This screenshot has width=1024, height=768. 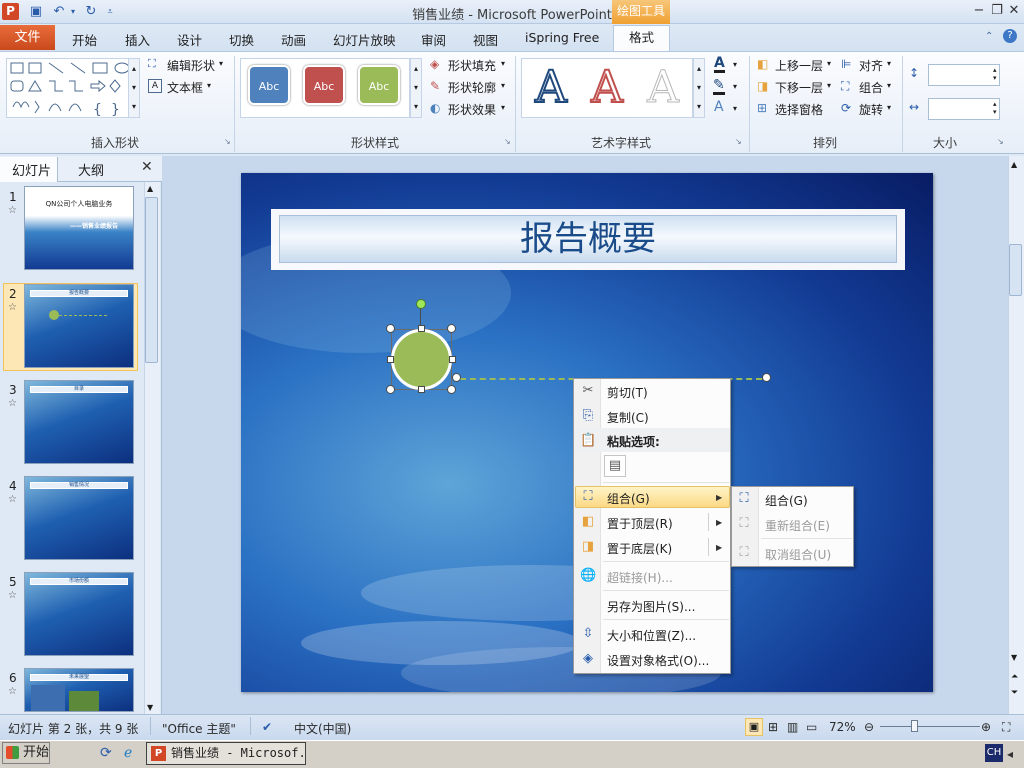 I want to click on shapes-gallery-scroll: ▴ ▾ ▾, so click(x=134, y=88).